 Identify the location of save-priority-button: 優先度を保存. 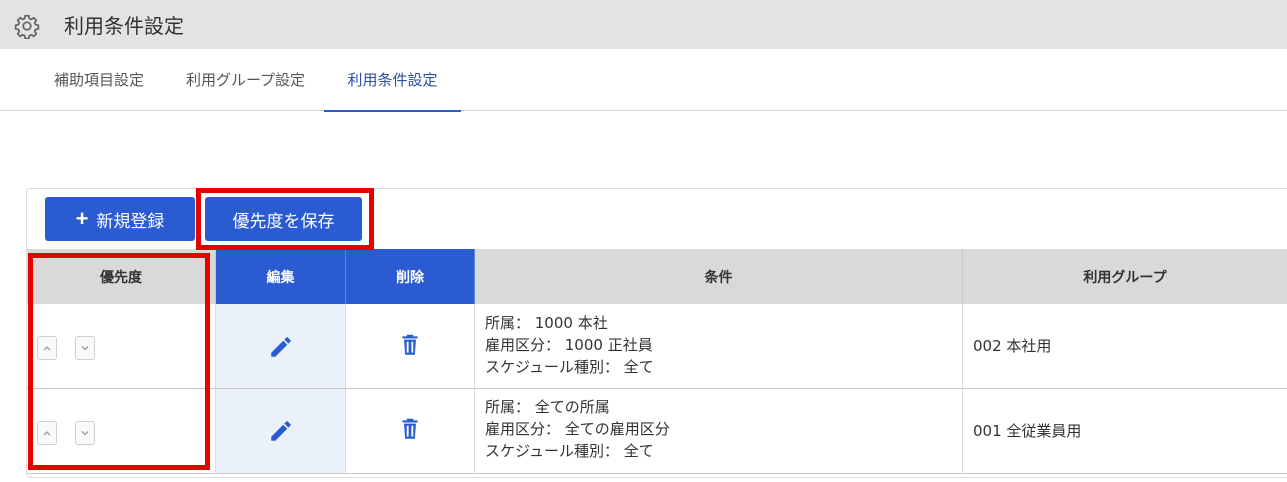
(283, 219).